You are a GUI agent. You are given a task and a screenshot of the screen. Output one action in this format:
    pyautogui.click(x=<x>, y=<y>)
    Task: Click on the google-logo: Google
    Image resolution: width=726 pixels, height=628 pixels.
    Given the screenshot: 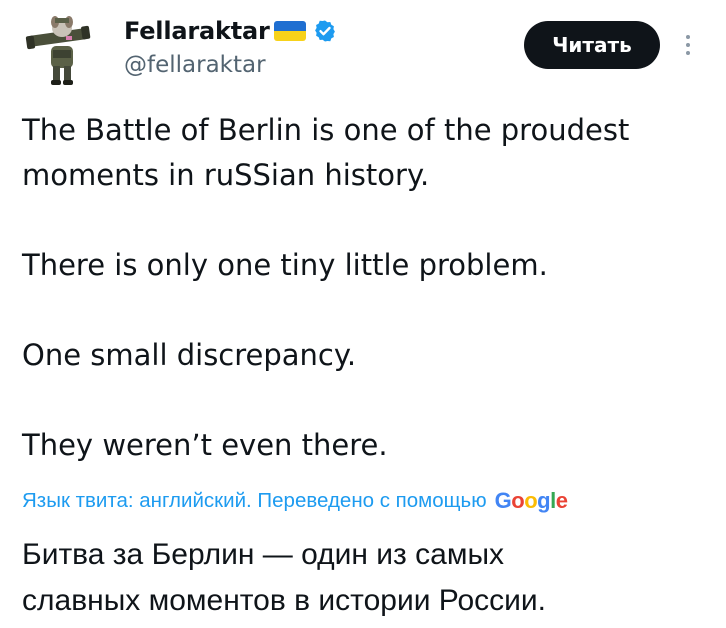 What is the action you would take?
    pyautogui.click(x=531, y=500)
    